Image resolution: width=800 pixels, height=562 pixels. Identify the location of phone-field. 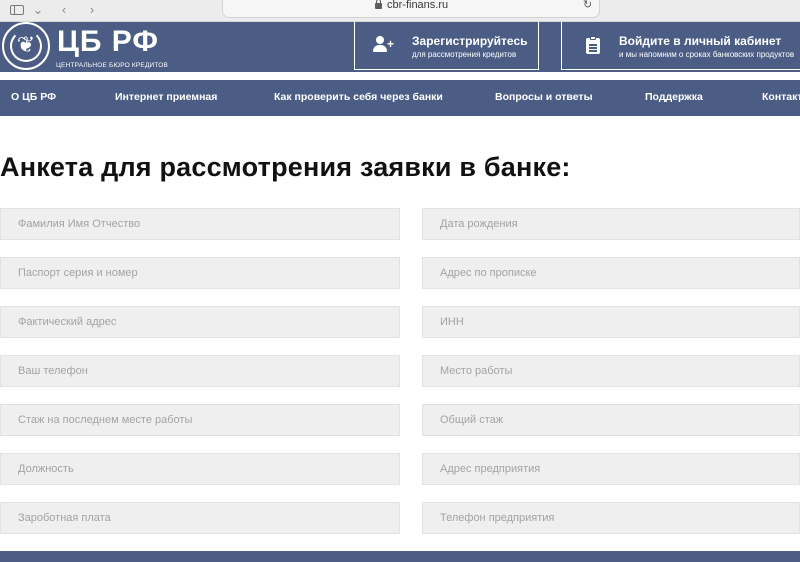
(200, 371).